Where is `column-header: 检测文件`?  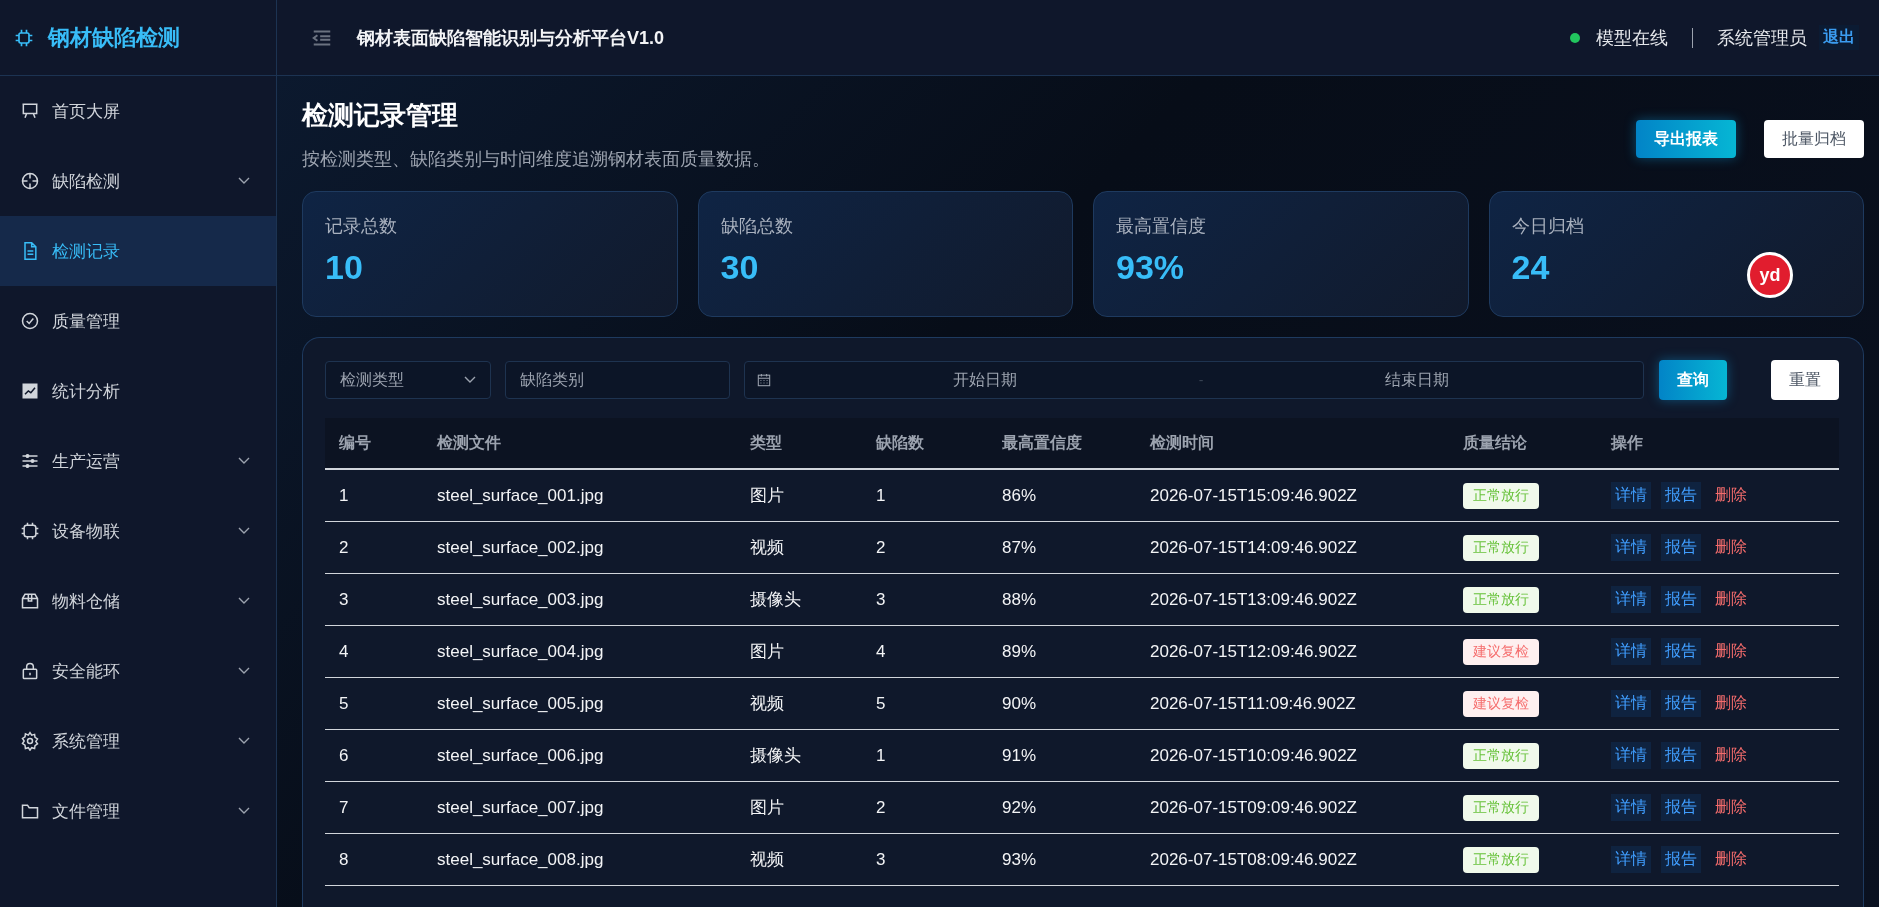
column-header: 检测文件 is located at coordinates (579, 443).